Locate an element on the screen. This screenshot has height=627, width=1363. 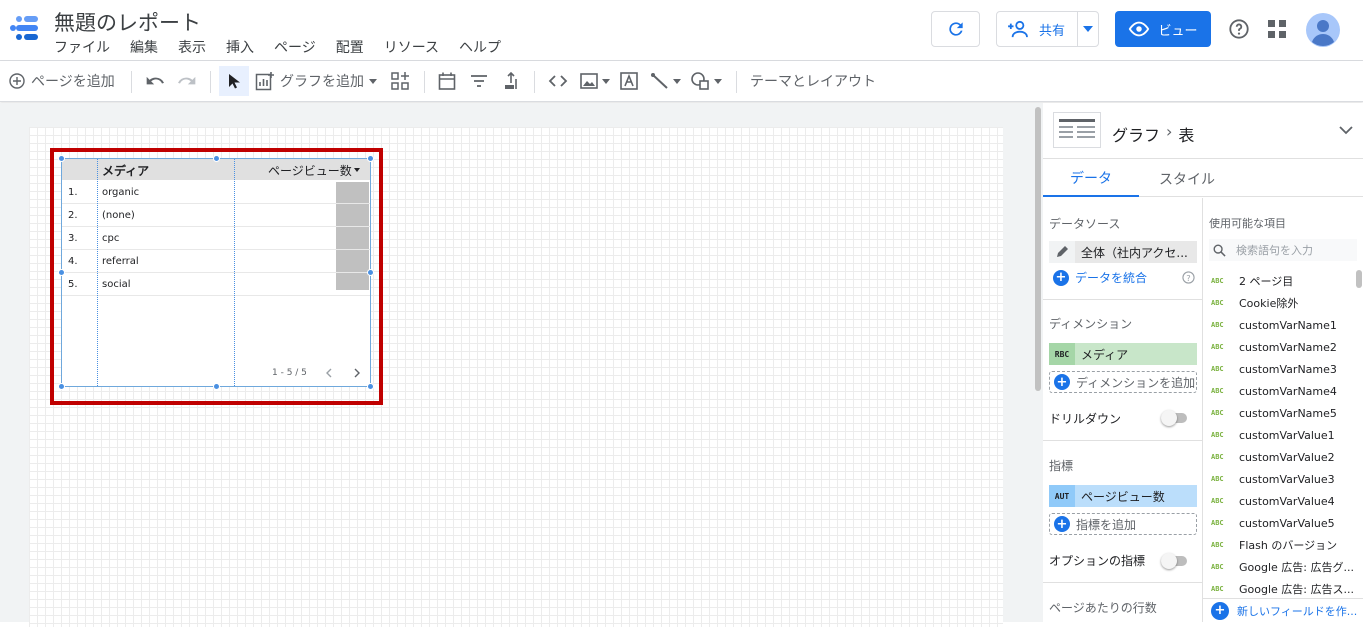
text-box-button is located at coordinates (629, 81).